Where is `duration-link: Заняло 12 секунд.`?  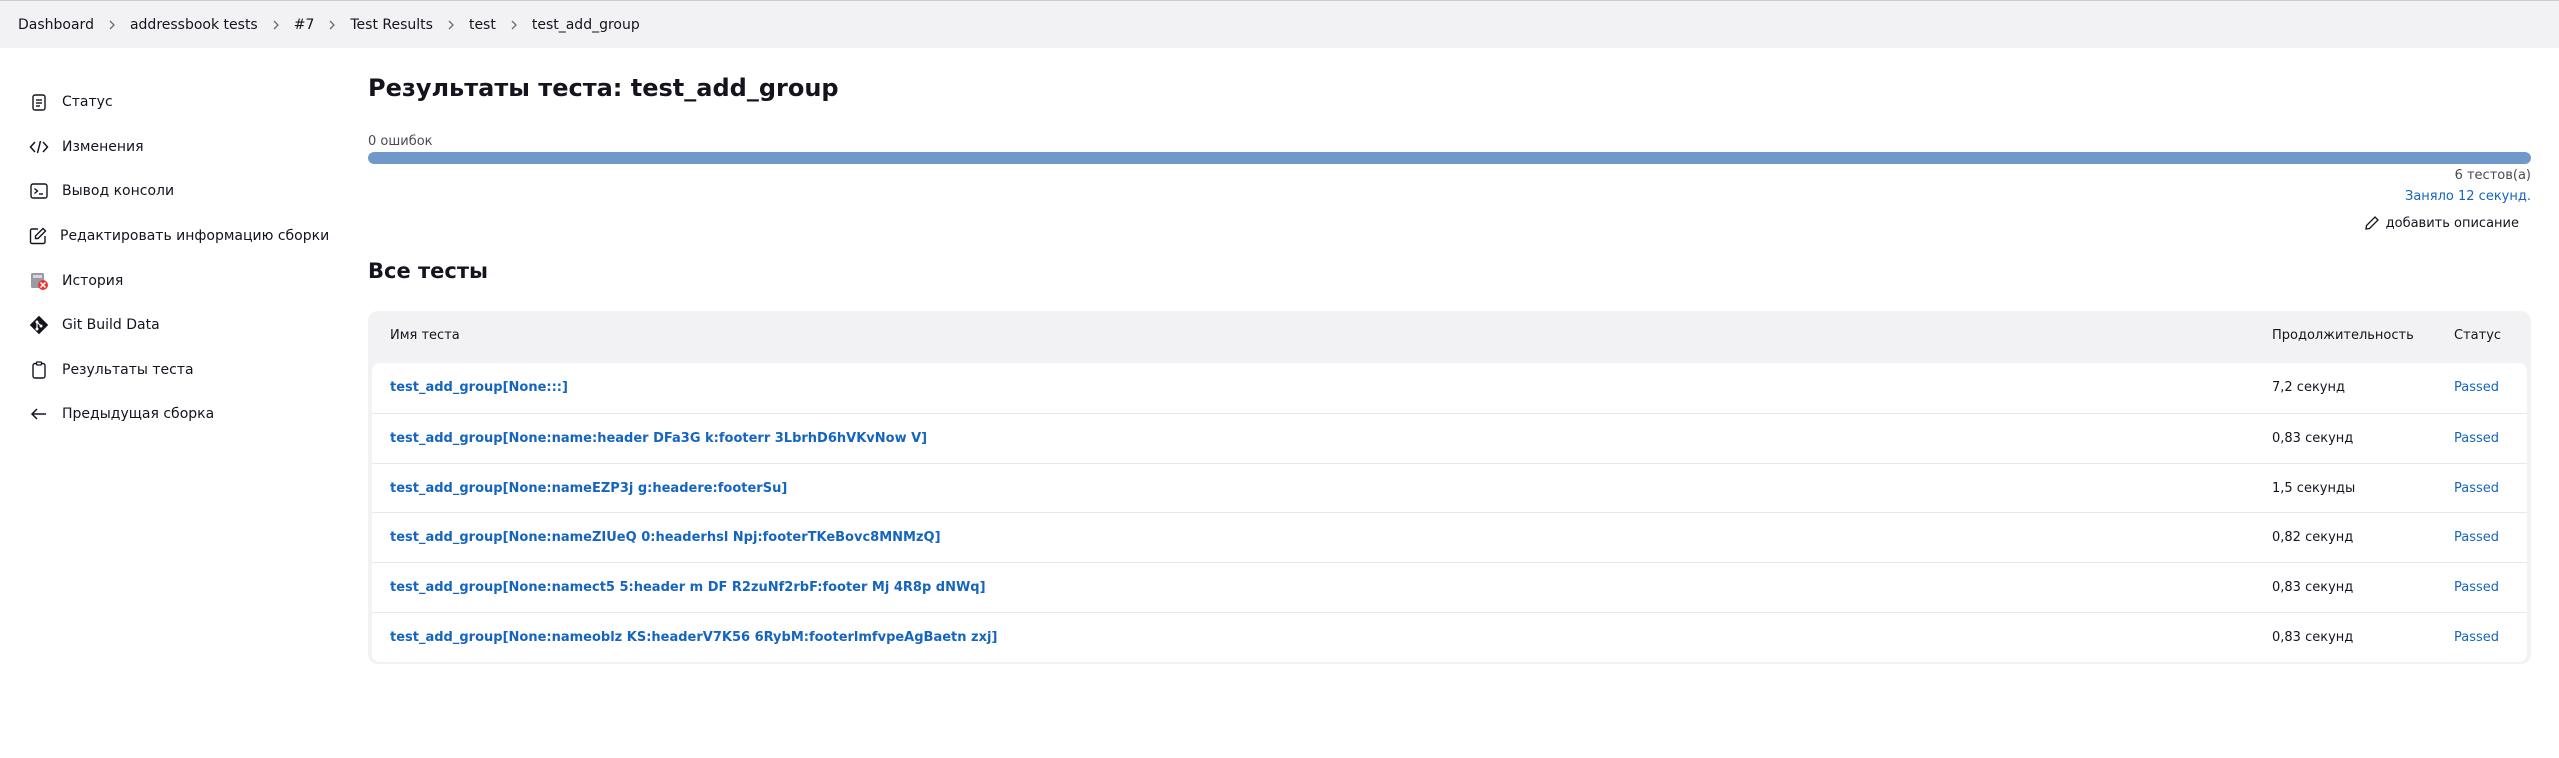 duration-link: Заняло 12 секунд. is located at coordinates (2468, 196).